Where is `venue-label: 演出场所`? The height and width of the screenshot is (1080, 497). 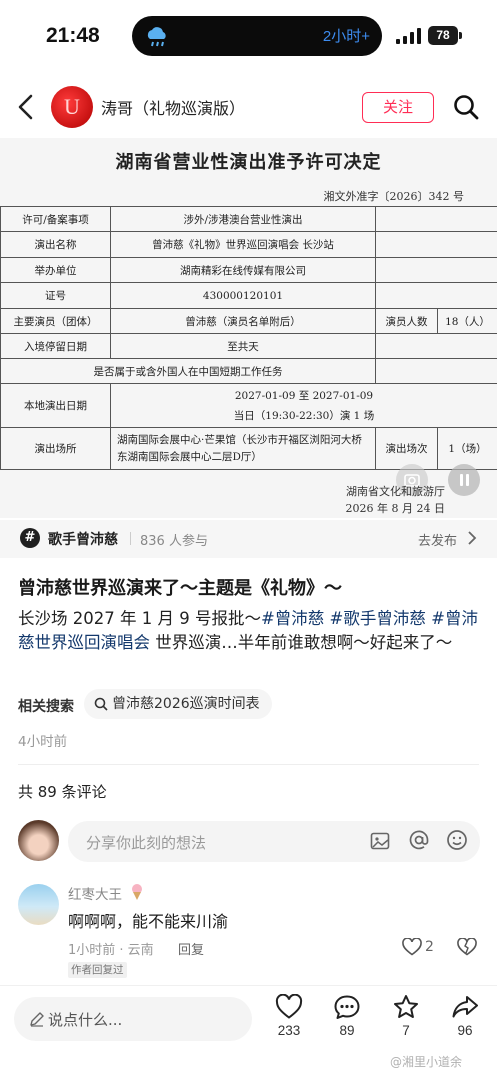 venue-label: 演出场所 is located at coordinates (55, 448).